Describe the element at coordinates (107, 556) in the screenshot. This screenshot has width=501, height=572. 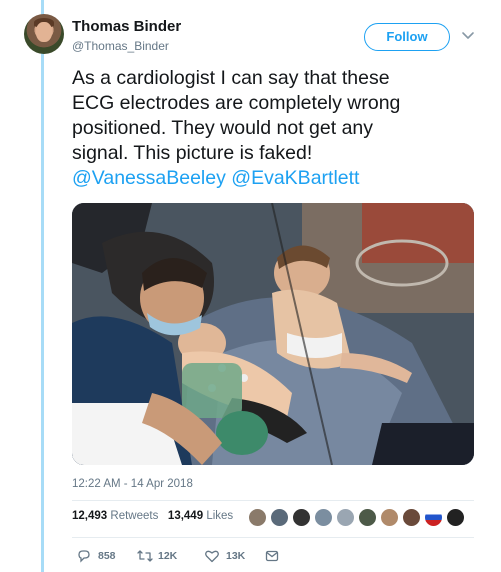
I see `reply-count: 858` at that location.